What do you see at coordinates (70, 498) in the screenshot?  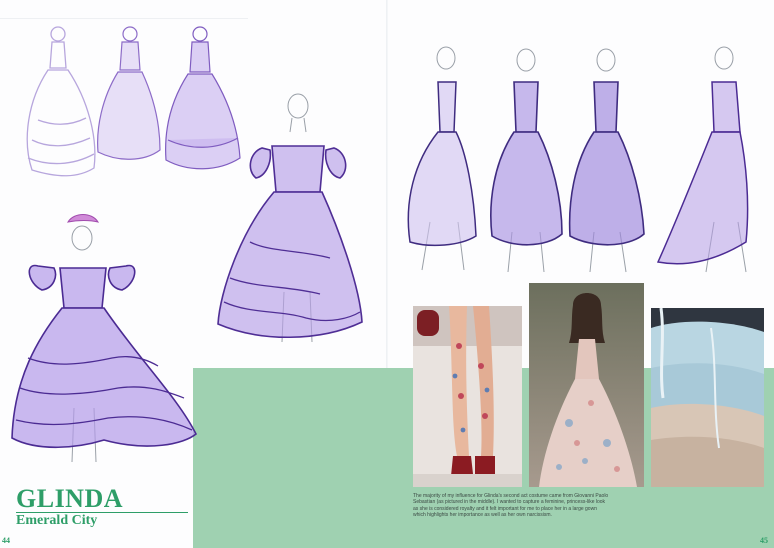 I see `page-title: GLINDA` at bounding box center [70, 498].